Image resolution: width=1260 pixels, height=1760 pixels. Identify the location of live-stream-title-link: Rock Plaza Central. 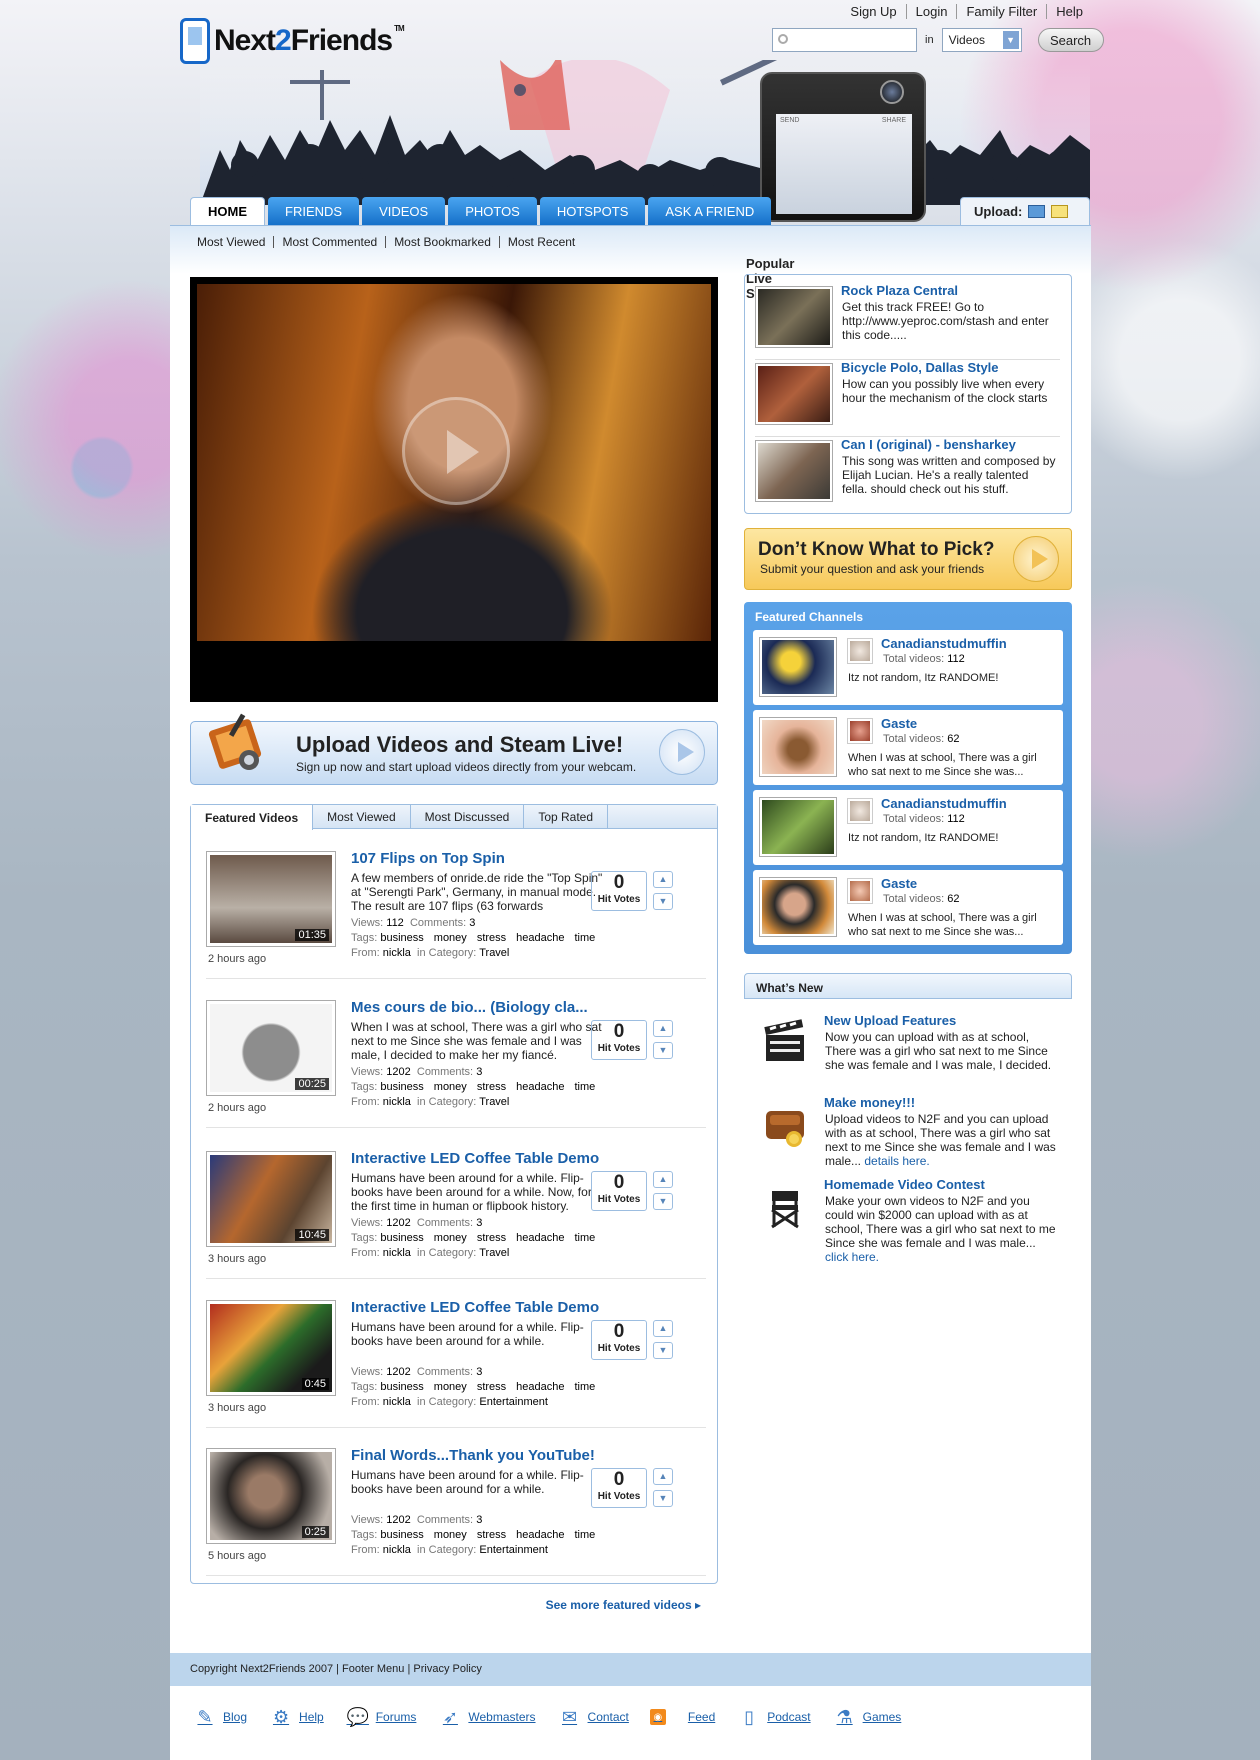
(899, 290).